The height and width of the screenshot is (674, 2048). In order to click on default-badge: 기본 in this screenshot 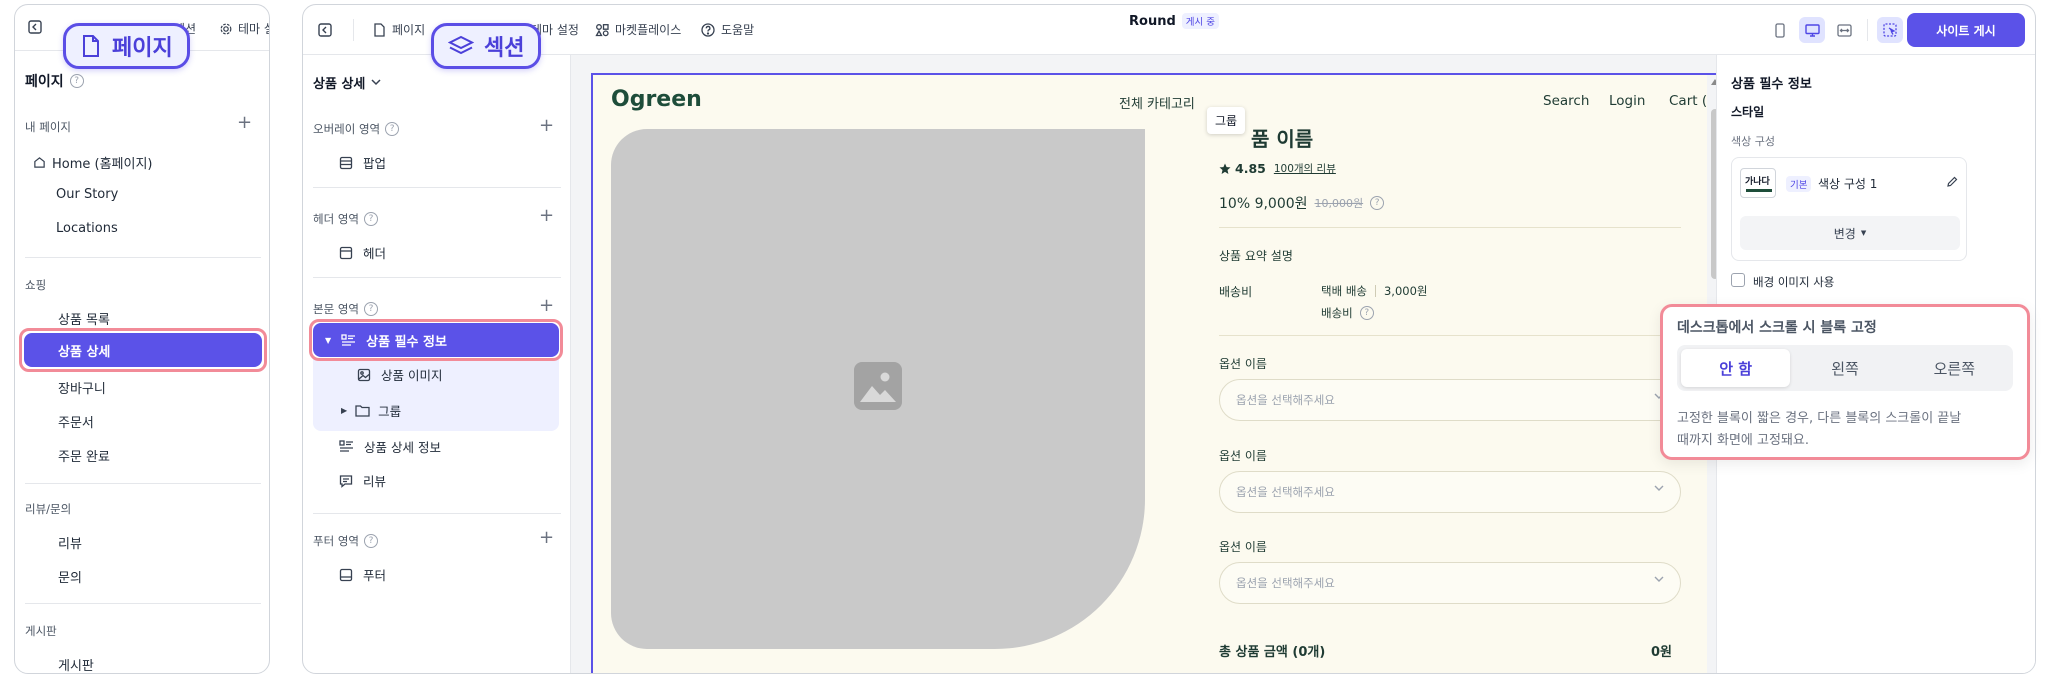, I will do `click(1799, 184)`.